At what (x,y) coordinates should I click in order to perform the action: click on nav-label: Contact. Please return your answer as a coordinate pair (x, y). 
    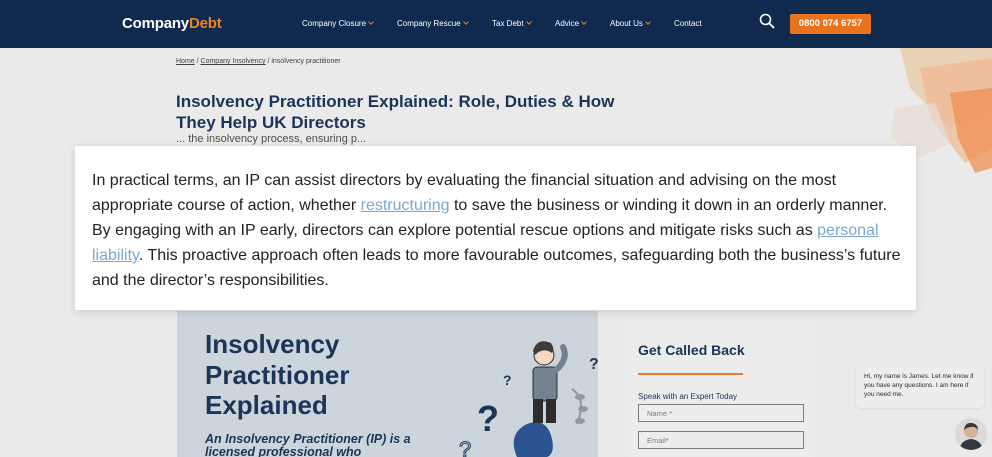
    Looking at the image, I should click on (688, 23).